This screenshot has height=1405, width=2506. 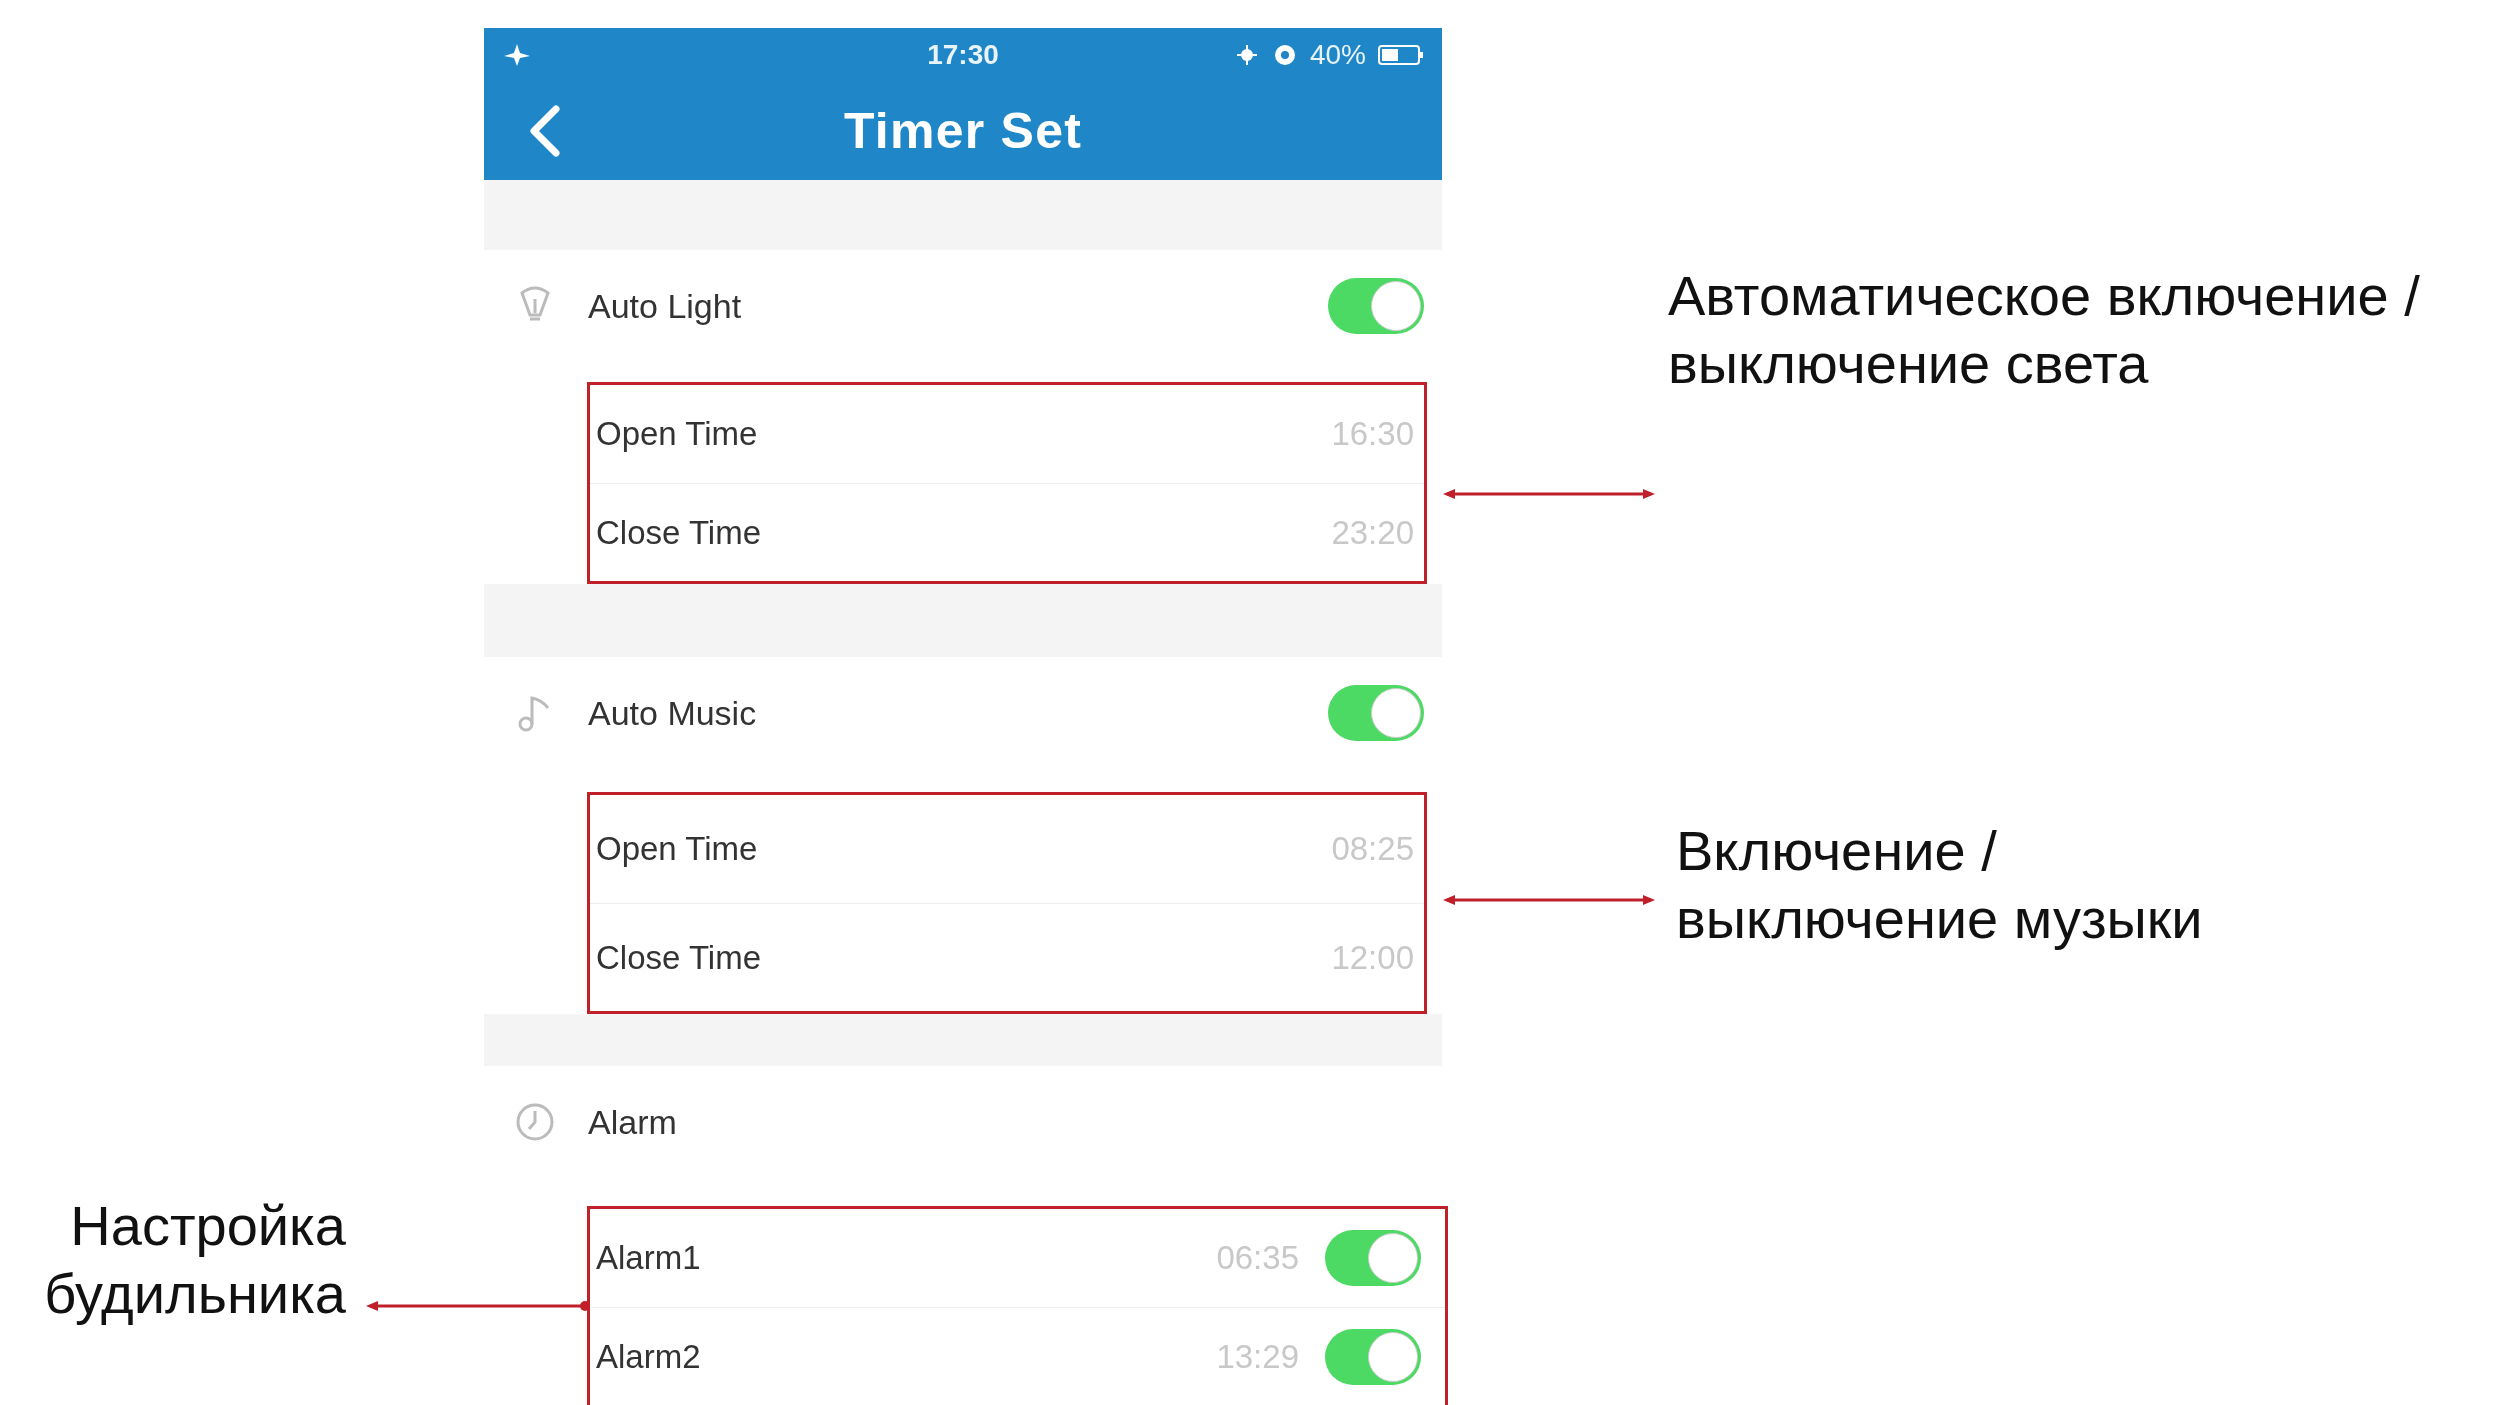 I want to click on annotation-text: Включение / выключение музыки, so click(x=1940, y=885).